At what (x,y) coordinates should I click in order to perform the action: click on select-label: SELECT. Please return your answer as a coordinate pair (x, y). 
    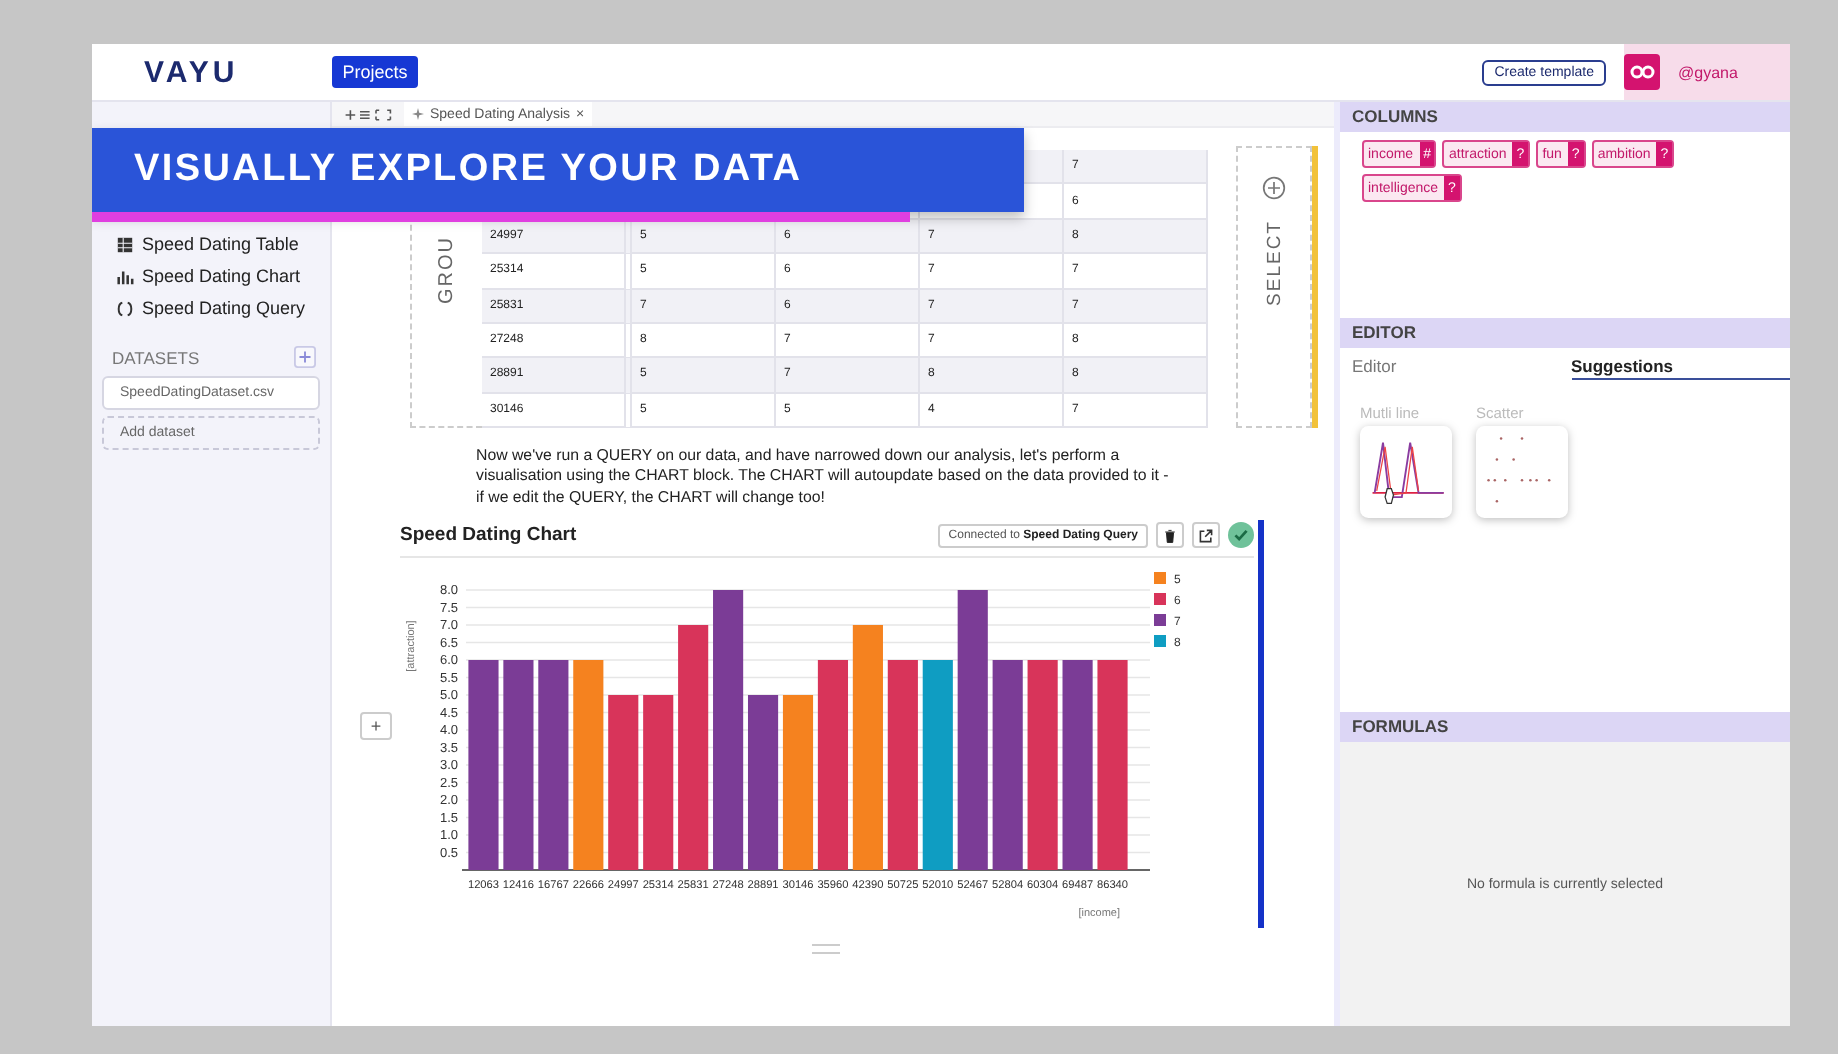
    Looking at the image, I should click on (1274, 263).